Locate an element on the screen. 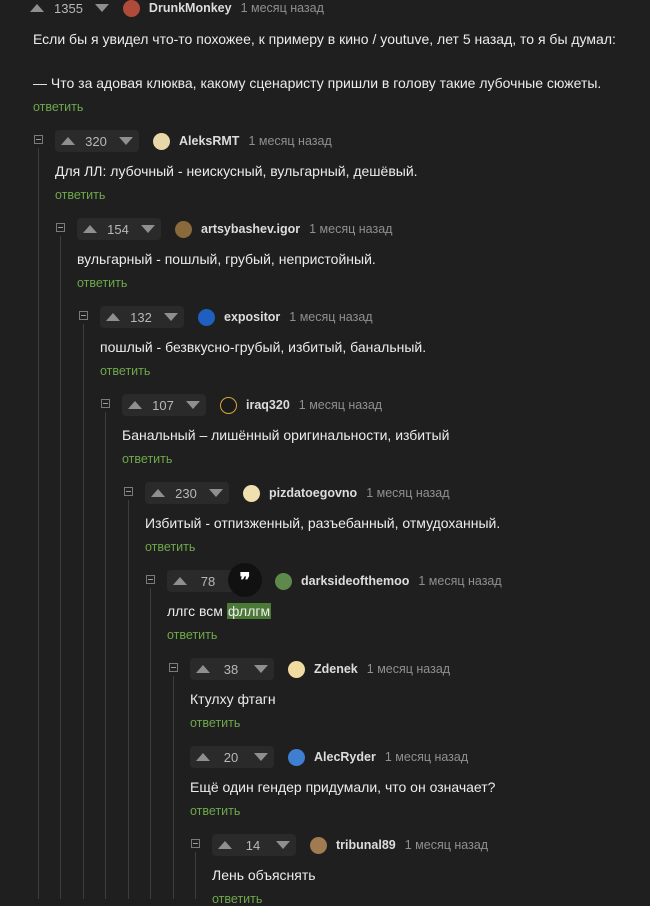  username: AlecRyder is located at coordinates (345, 757).